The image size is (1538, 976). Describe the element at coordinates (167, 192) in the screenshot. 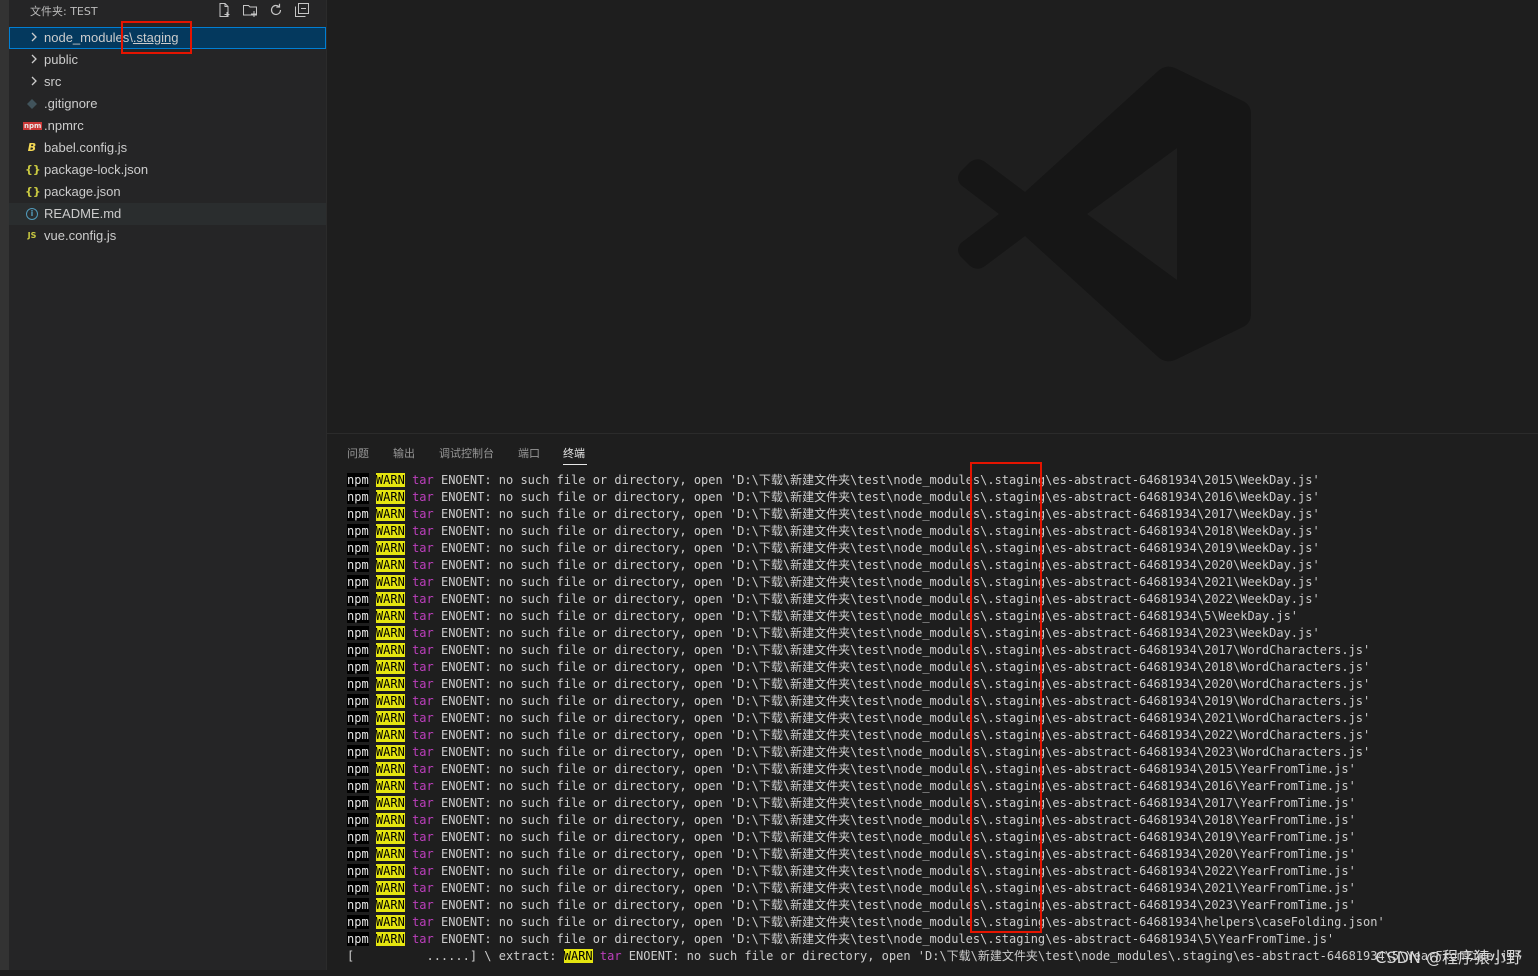

I see `tree-item-package-json: {} package.json` at that location.